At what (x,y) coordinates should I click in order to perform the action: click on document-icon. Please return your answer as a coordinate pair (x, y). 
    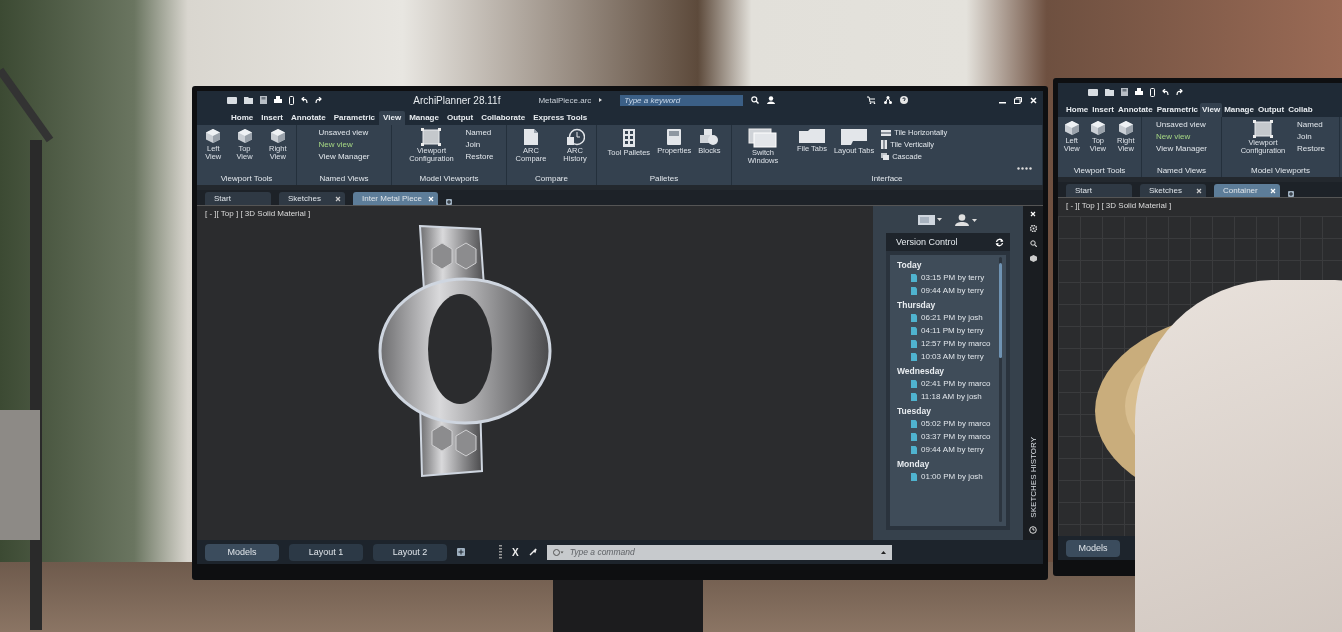
    Looking at the image, I should click on (531, 137).